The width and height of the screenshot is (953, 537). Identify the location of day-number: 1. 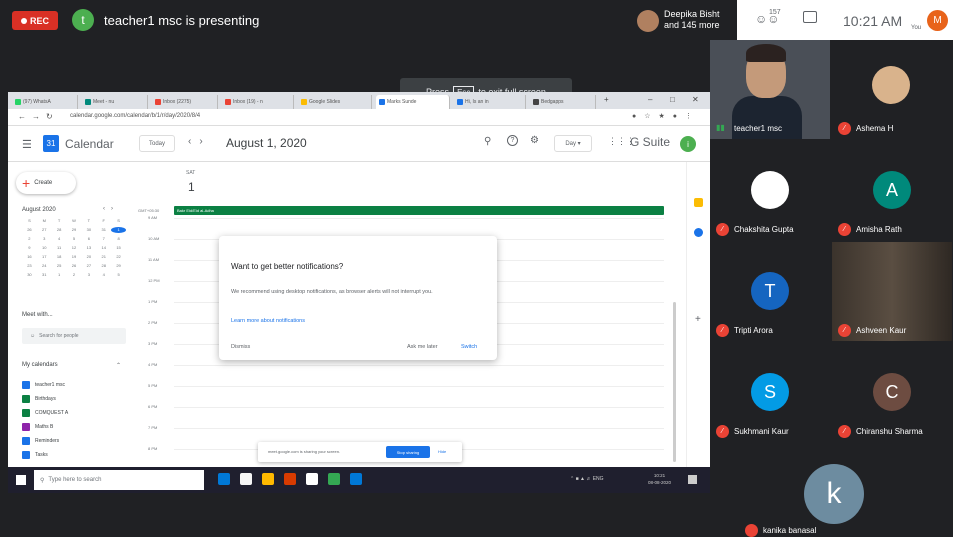
(191, 187).